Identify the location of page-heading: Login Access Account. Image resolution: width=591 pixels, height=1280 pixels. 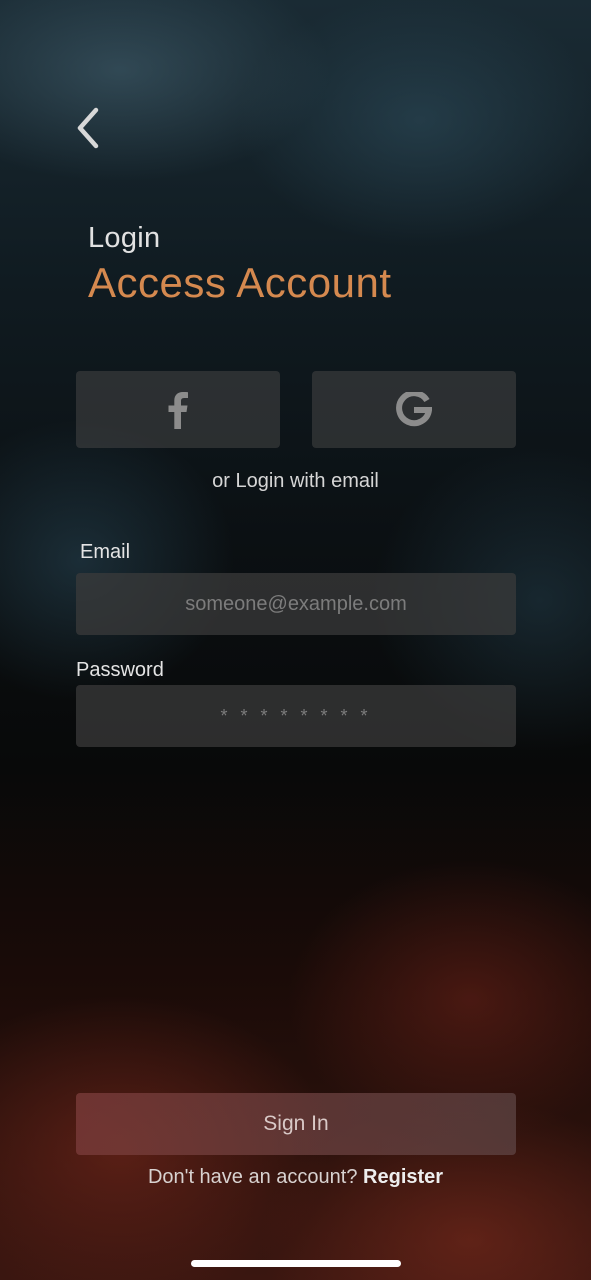
(239, 264).